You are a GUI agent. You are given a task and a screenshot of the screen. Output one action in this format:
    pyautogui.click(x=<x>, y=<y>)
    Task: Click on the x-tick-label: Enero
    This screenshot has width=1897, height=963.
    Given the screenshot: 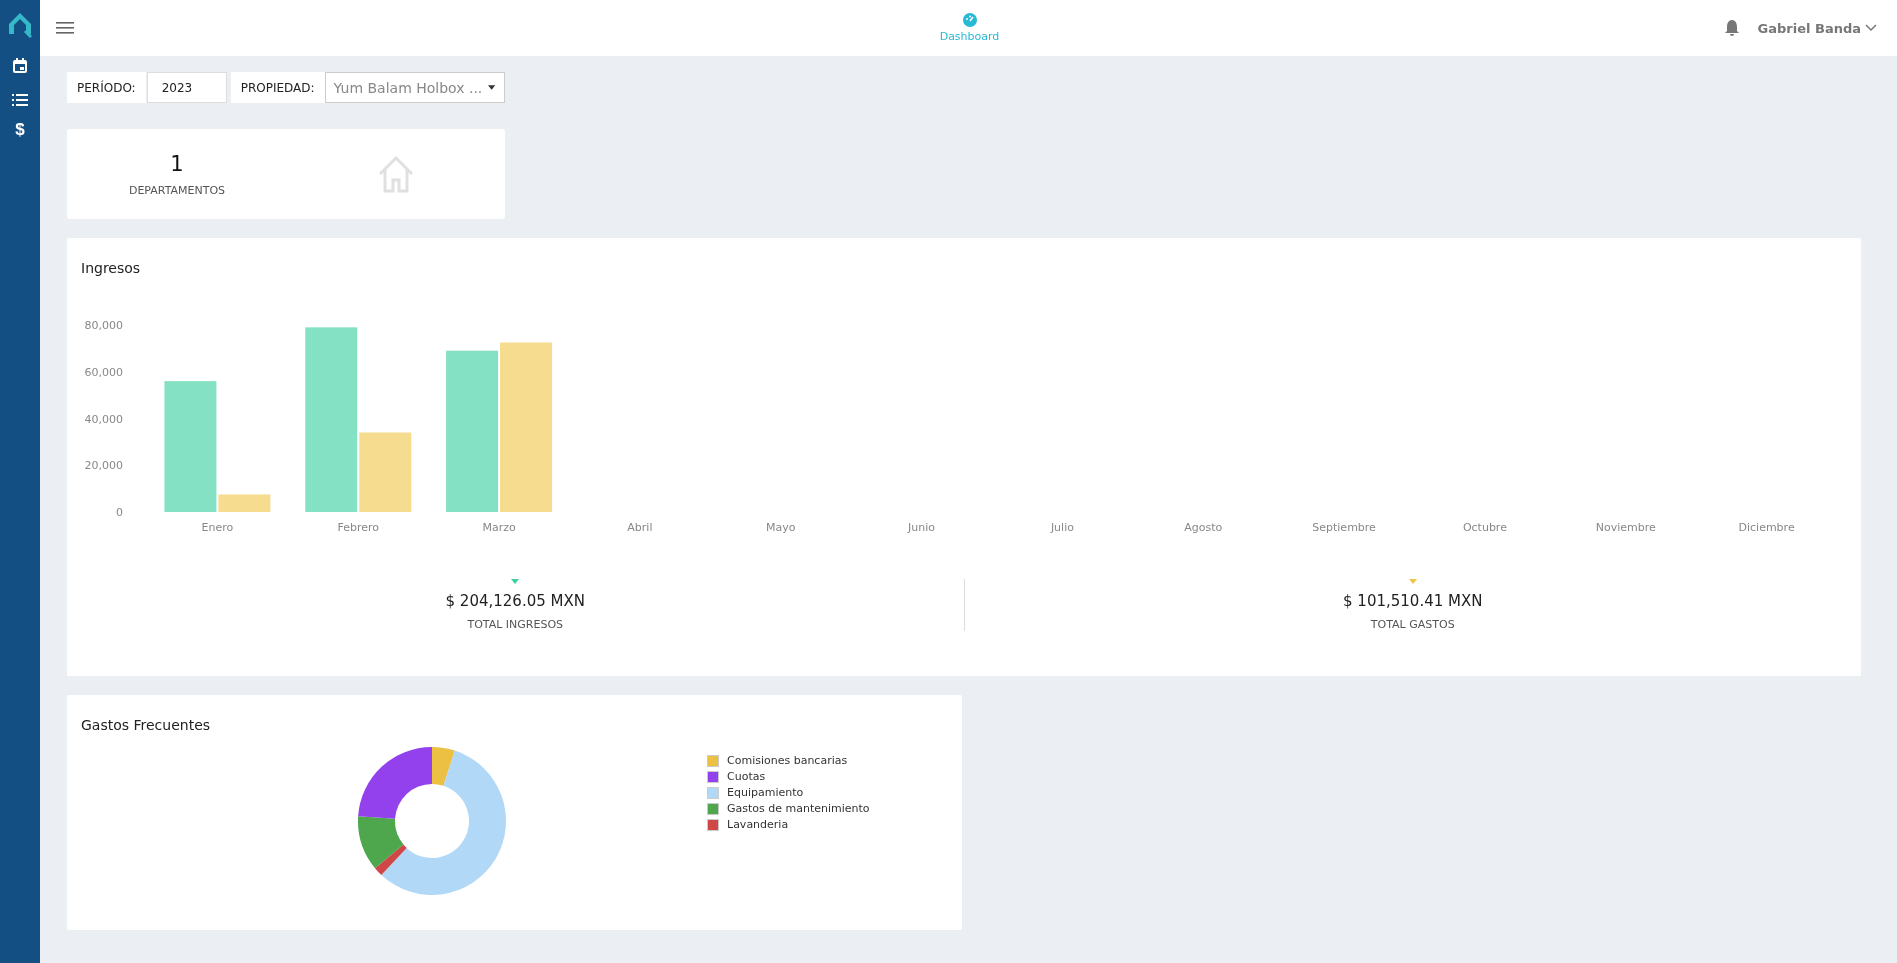 What is the action you would take?
    pyautogui.click(x=217, y=527)
    